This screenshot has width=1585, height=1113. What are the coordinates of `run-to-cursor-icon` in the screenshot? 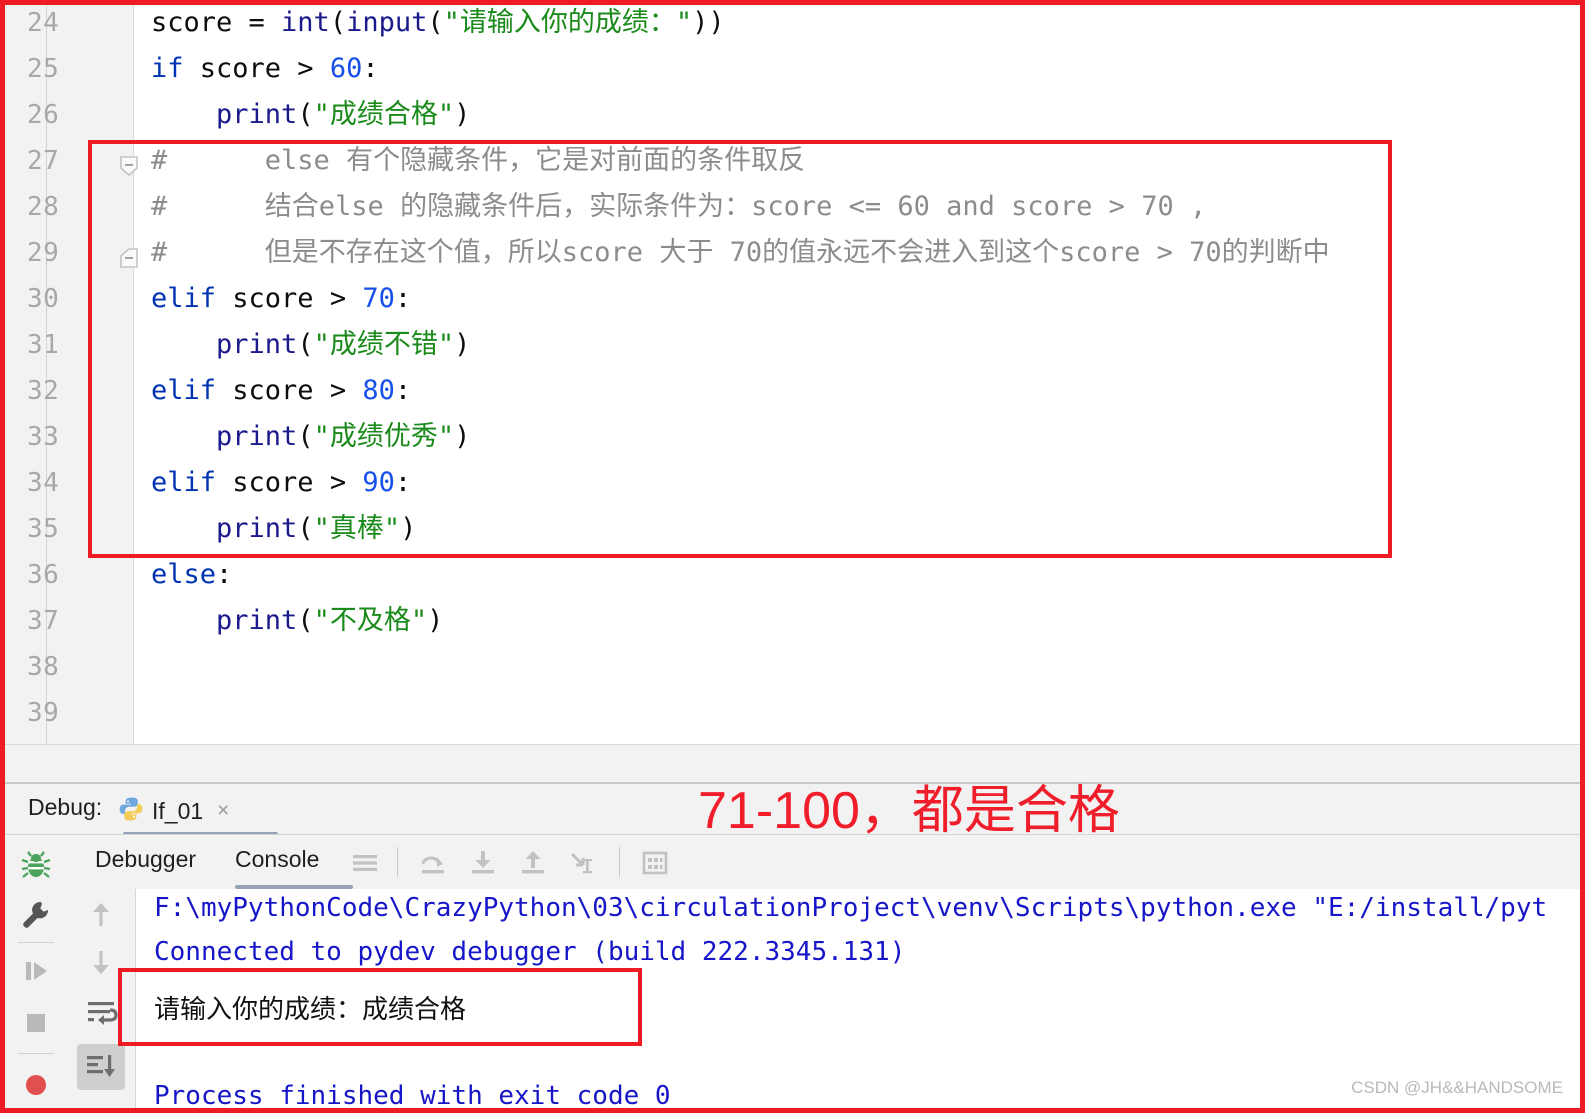 It's located at (583, 863).